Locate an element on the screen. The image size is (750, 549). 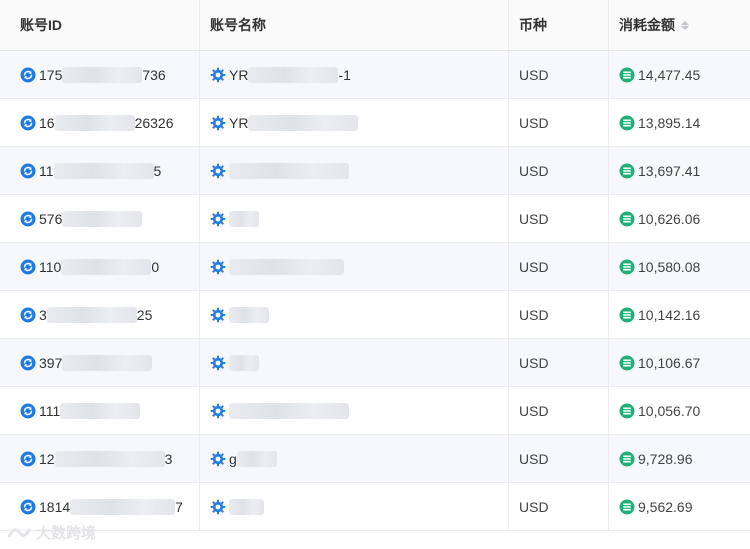
amount-cell: 10,106.67 is located at coordinates (679, 362).